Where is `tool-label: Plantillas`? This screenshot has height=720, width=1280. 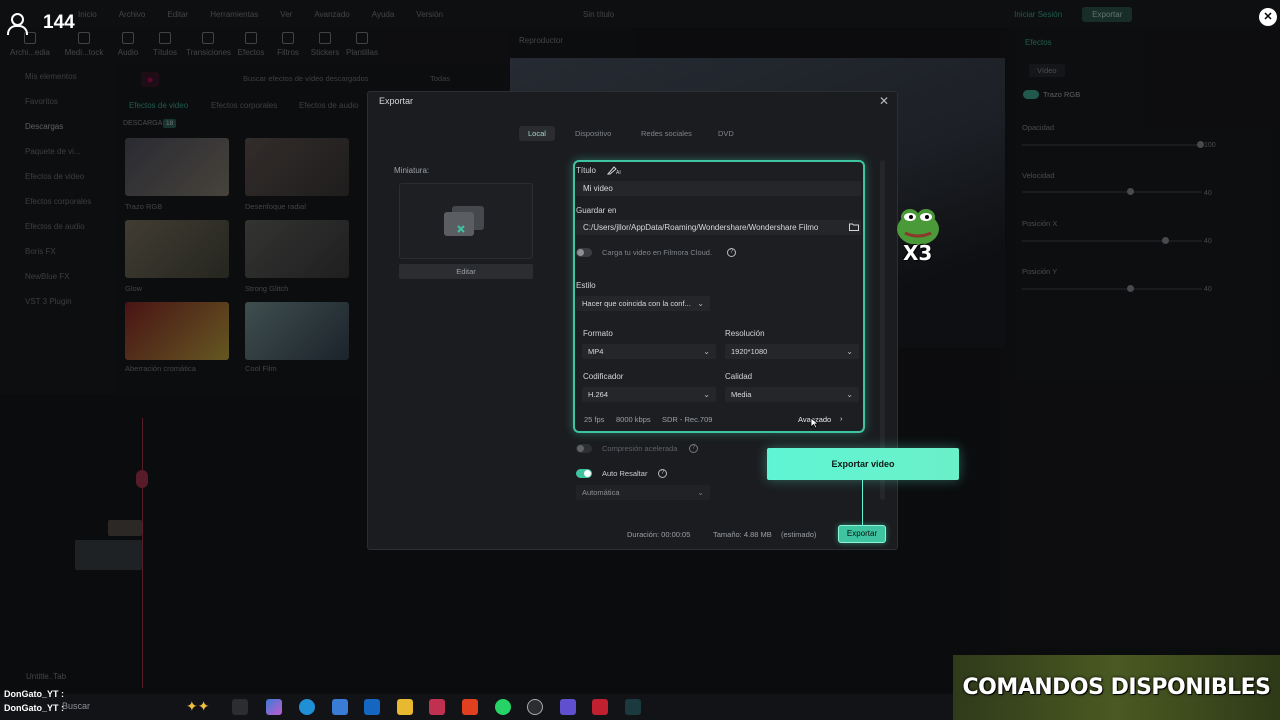
tool-label: Plantillas is located at coordinates (361, 52).